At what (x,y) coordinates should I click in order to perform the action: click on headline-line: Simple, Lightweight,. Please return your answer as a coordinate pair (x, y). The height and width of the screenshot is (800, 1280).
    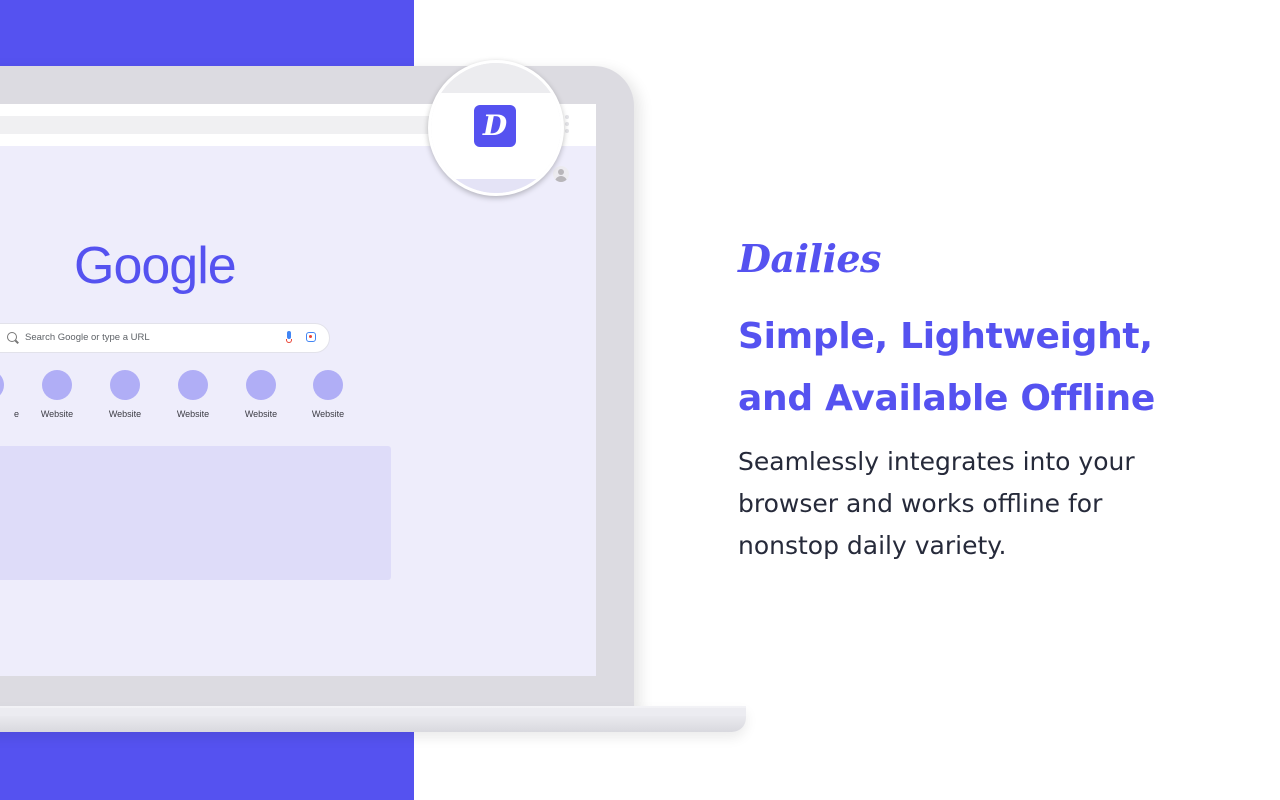
    Looking at the image, I should click on (945, 336).